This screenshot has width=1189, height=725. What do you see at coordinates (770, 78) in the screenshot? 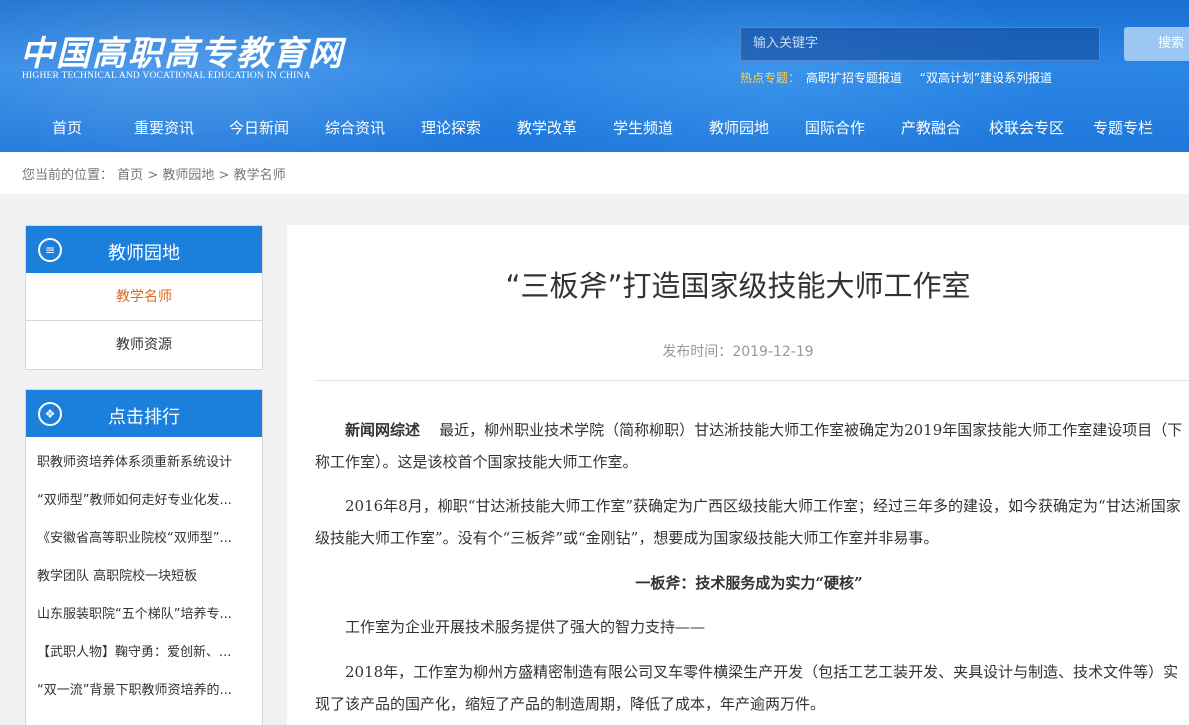
I see `hot-topics-label: 热点专题：` at bounding box center [770, 78].